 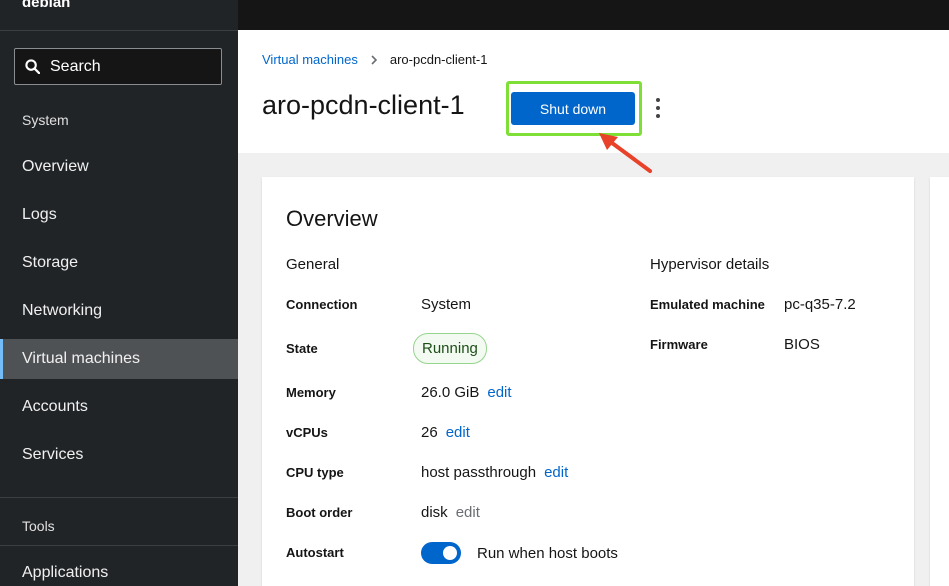 I want to click on connection-value-text: System, so click(x=446, y=304).